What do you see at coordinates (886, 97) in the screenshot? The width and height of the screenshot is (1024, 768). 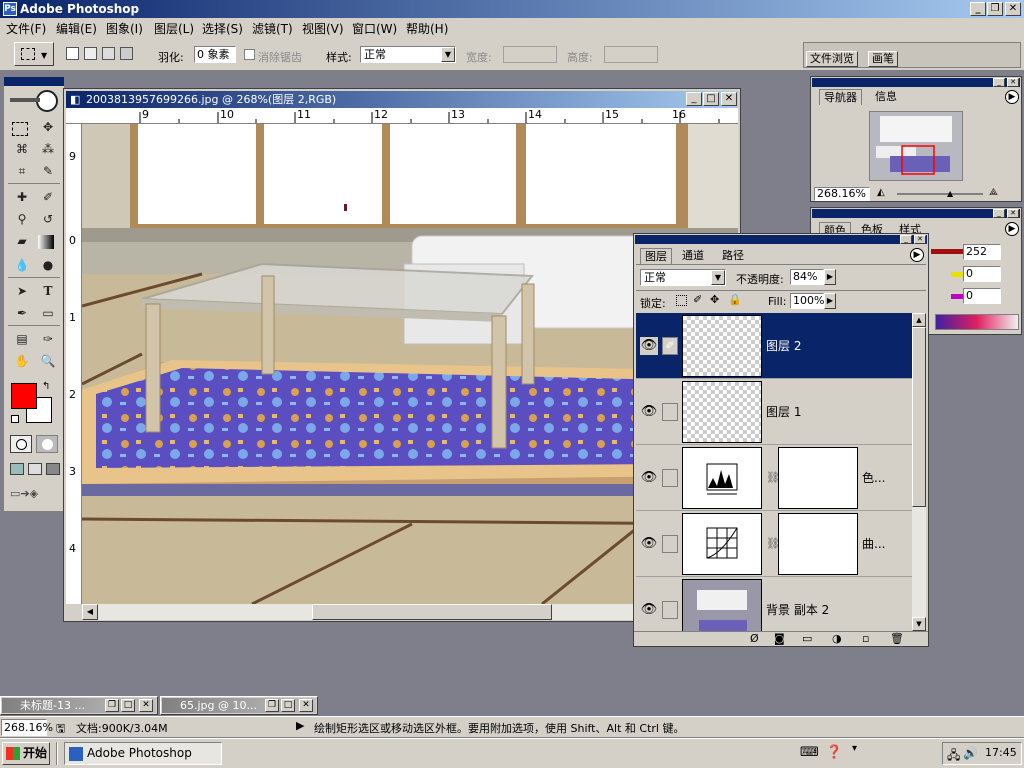 I see `tab-info: 信息` at bounding box center [886, 97].